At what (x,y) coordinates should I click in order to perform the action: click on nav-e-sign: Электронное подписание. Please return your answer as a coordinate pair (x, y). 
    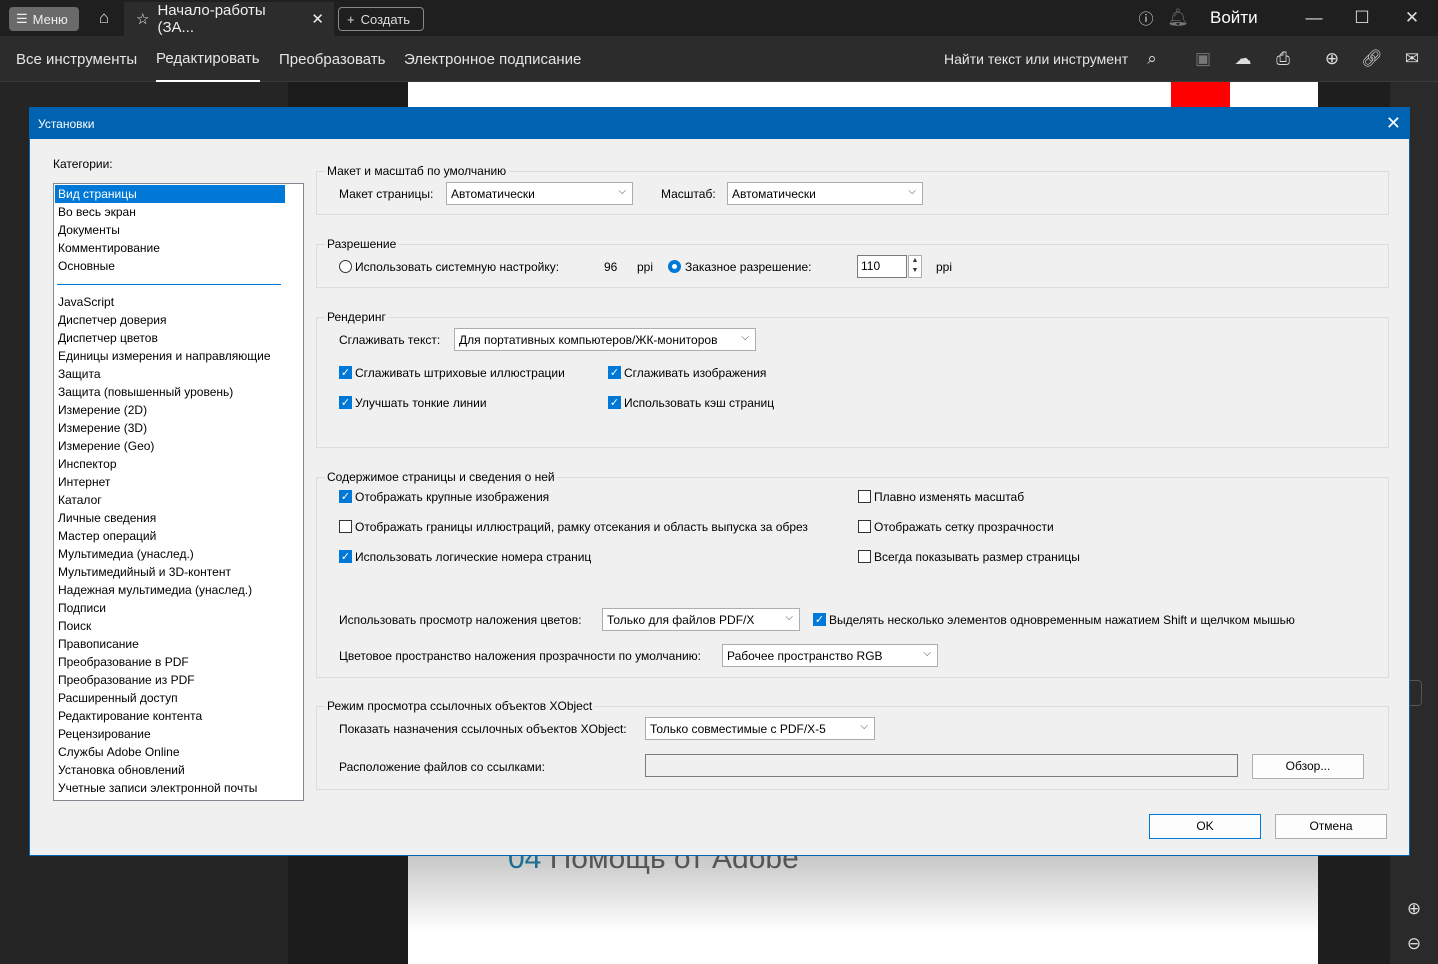
    Looking at the image, I should click on (492, 59).